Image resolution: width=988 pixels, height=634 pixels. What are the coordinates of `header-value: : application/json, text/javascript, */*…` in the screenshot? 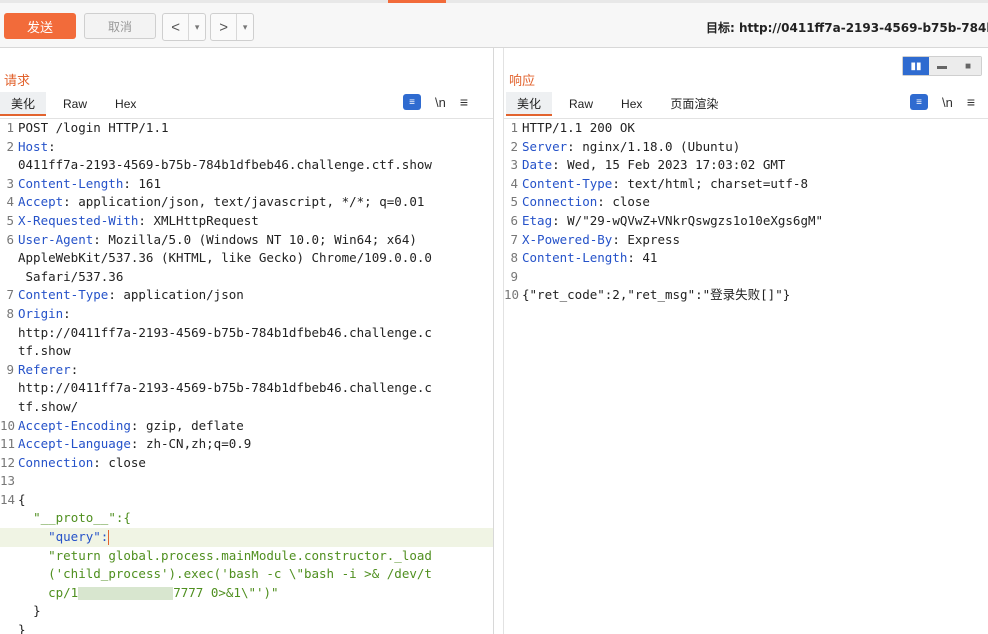 It's located at (244, 202).